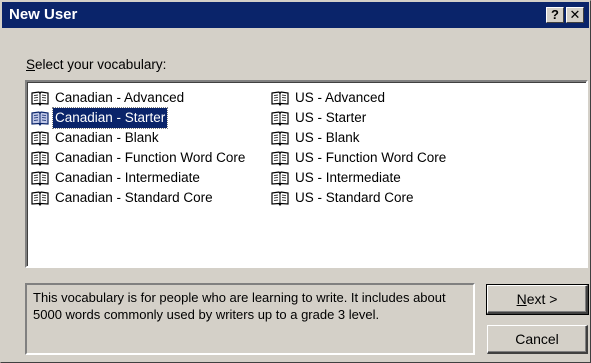 The width and height of the screenshot is (591, 363). Describe the element at coordinates (150, 157) in the screenshot. I see `vocabulary-item-label: Canadian - Function Word Core` at that location.